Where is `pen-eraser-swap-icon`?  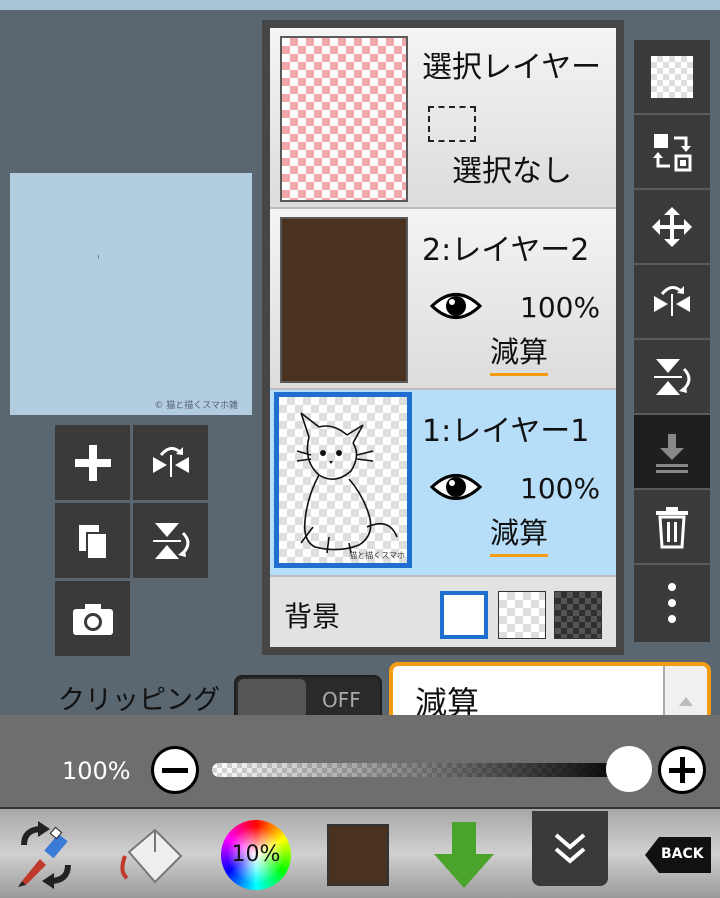
pen-eraser-swap-icon is located at coordinates (44, 854).